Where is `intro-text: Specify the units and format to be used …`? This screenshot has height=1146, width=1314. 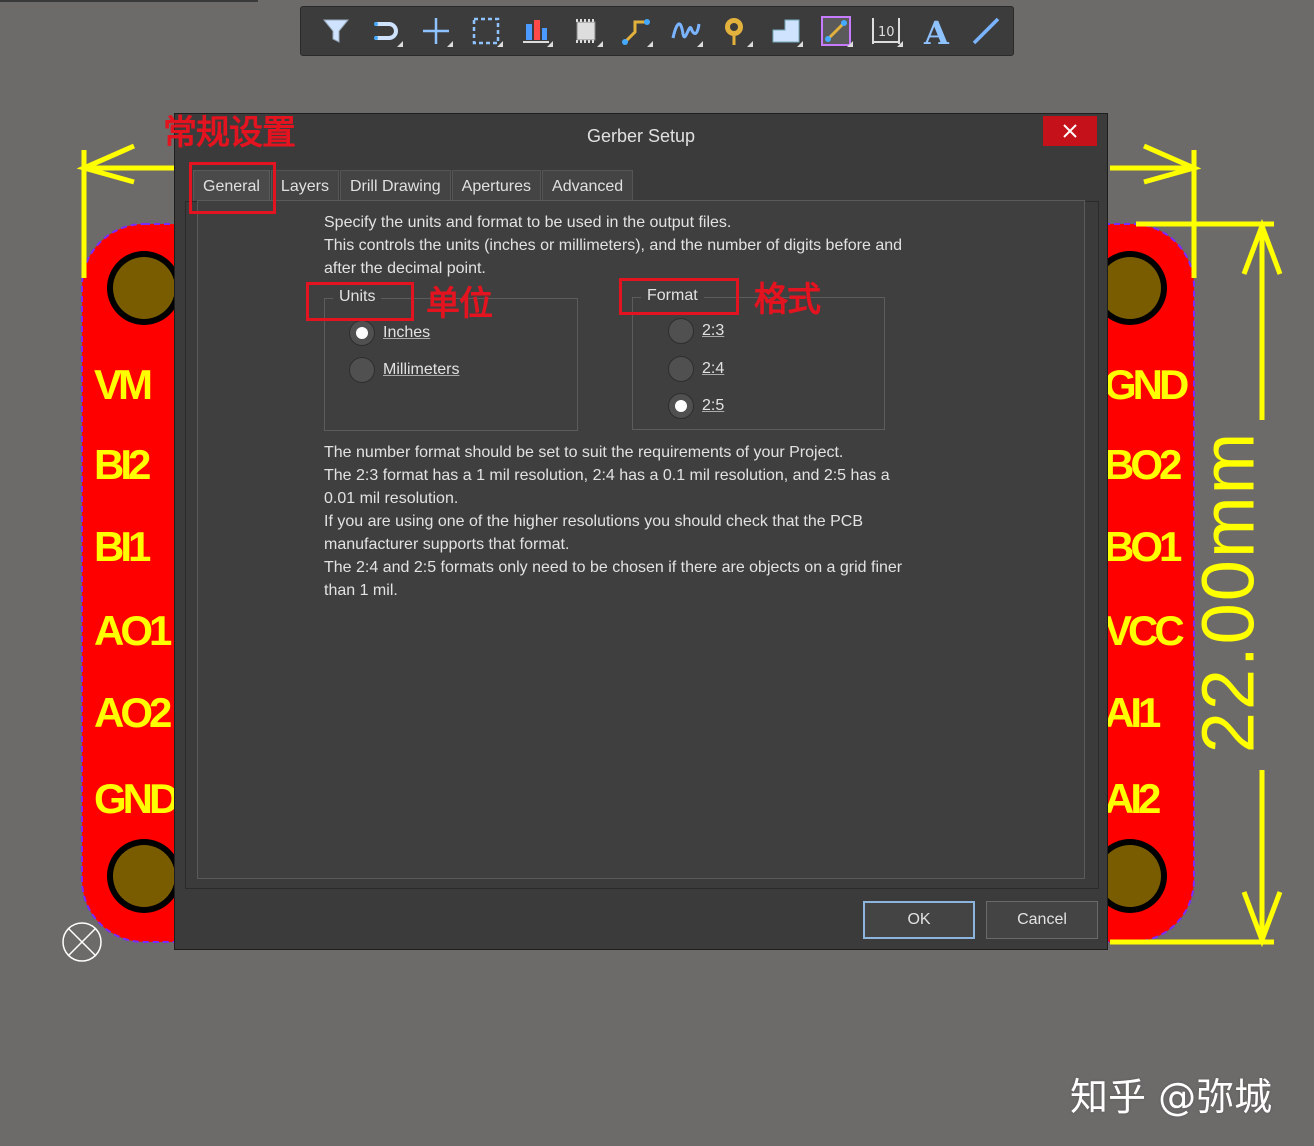
intro-text: Specify the units and format to be used … is located at coordinates (613, 245).